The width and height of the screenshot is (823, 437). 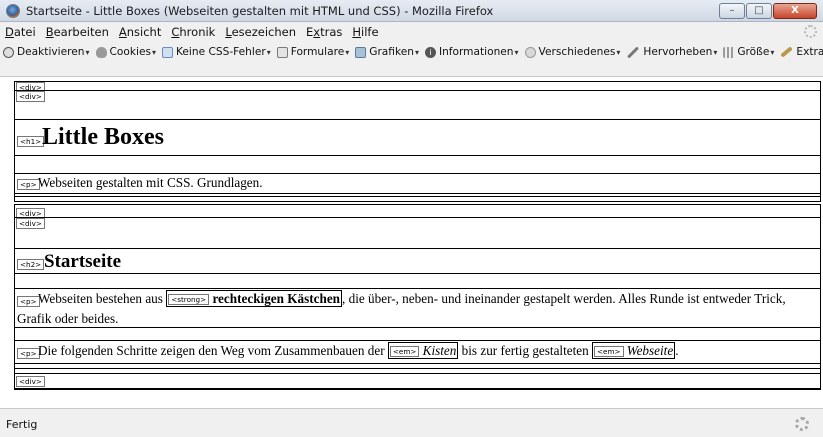 What do you see at coordinates (276, 298) in the screenshot?
I see `strong-text: rechteckigen Kästchen` at bounding box center [276, 298].